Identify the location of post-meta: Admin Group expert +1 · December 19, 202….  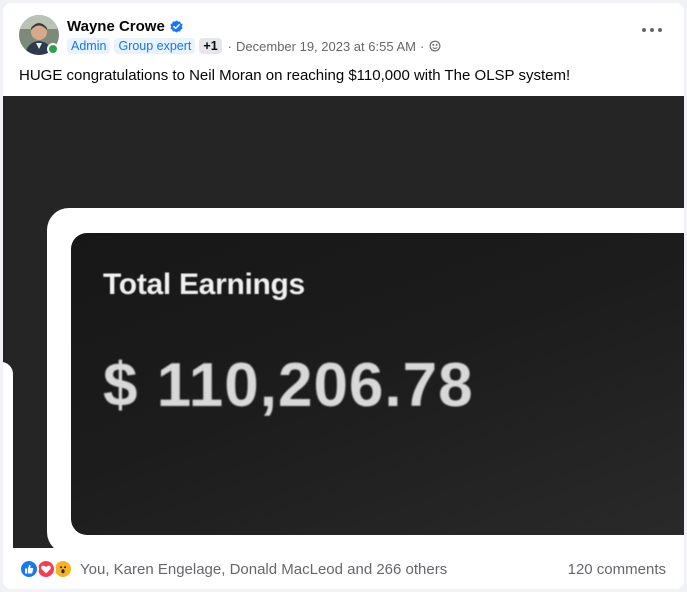
(254, 46).